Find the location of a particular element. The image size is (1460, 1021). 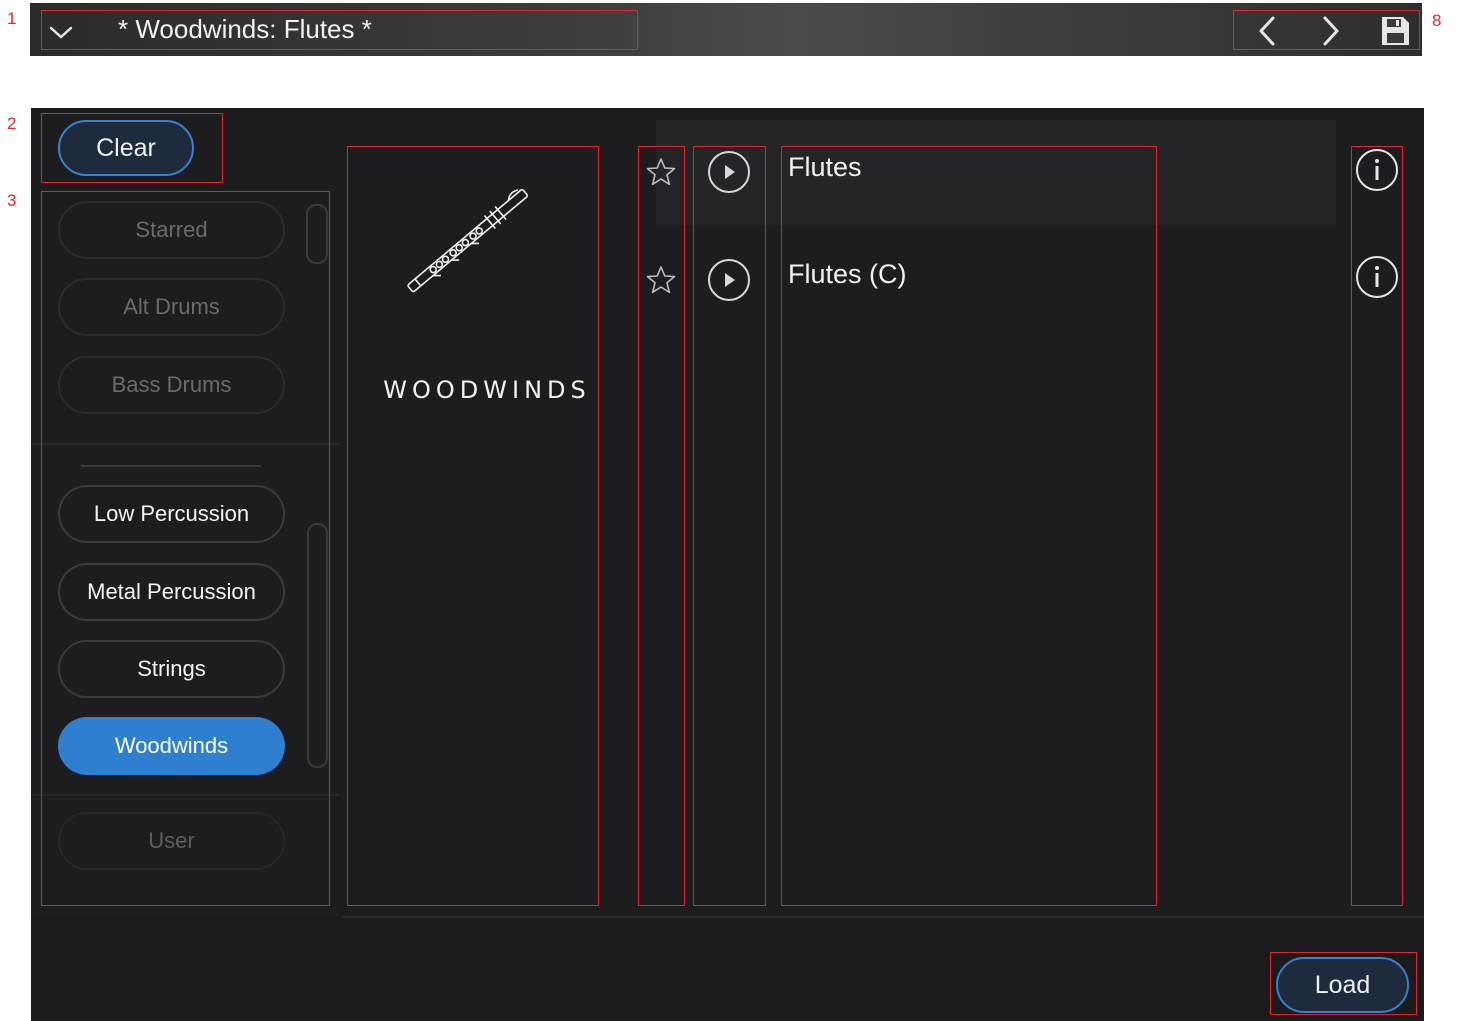

preset-item-flutes: Flutes is located at coordinates (825, 167).